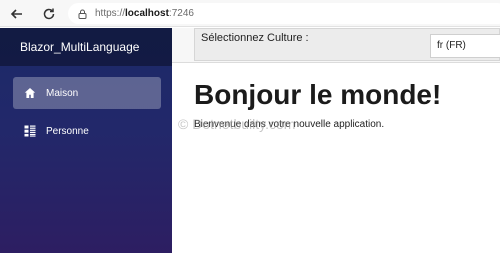  What do you see at coordinates (181, 13) in the screenshot?
I see `url-port: :7246` at bounding box center [181, 13].